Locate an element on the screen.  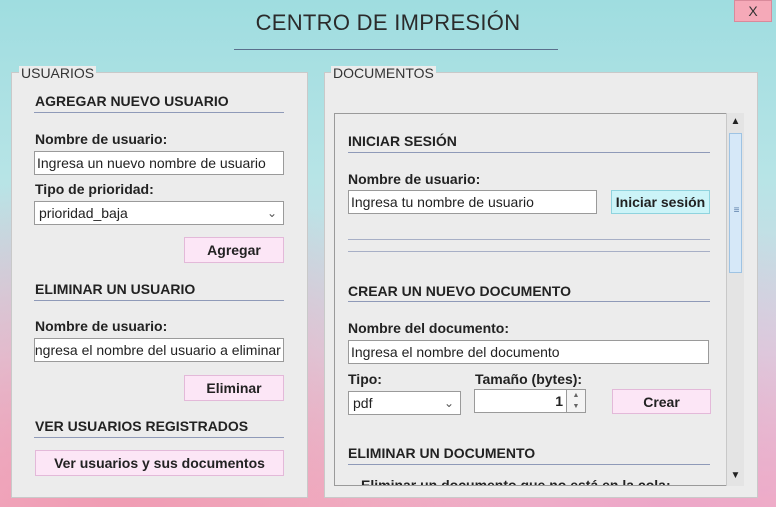
eliminar-usuario-button: Eliminar is located at coordinates (234, 388).